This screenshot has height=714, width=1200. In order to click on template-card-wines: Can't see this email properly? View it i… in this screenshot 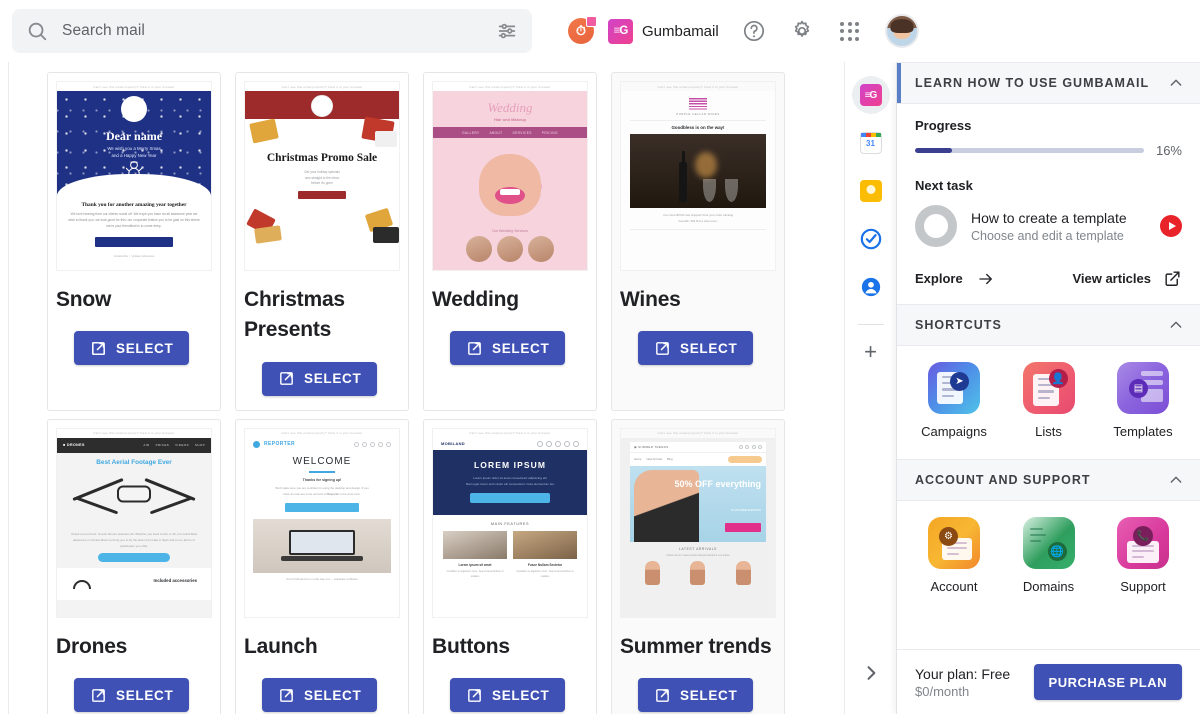, I will do `click(698, 241)`.